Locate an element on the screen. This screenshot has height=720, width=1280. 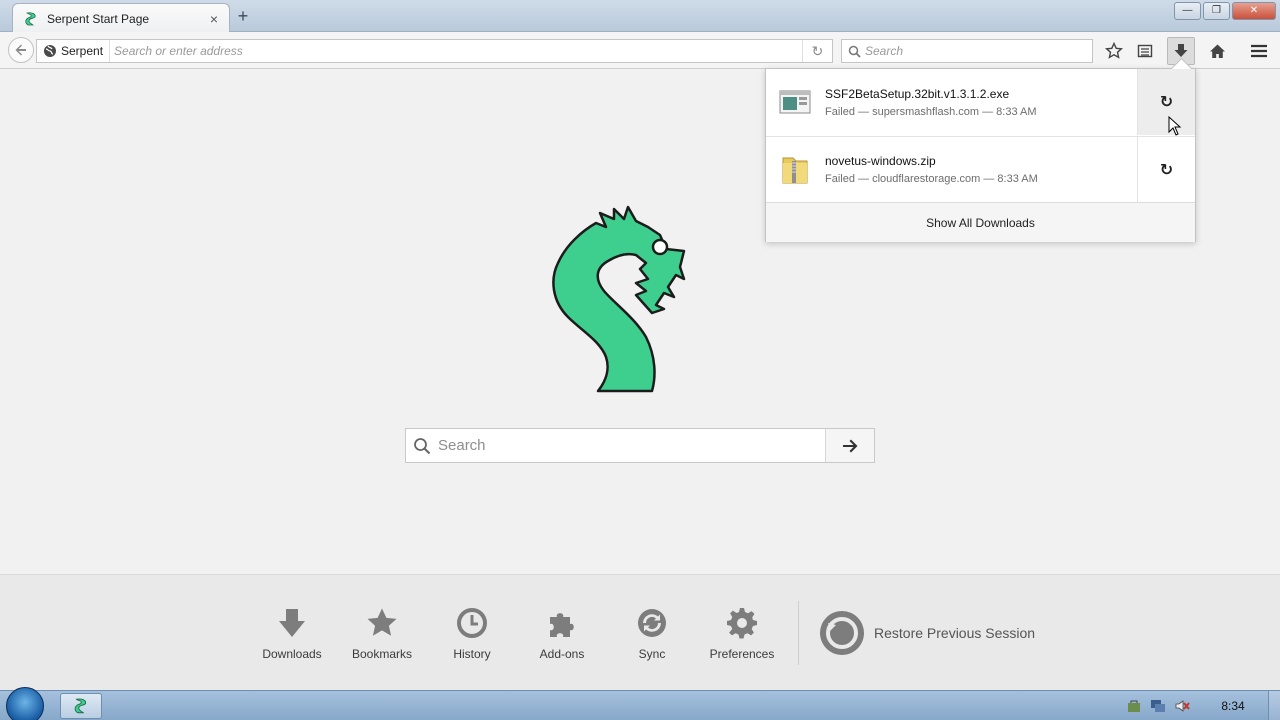
launcher-label: Downloads is located at coordinates (292, 654).